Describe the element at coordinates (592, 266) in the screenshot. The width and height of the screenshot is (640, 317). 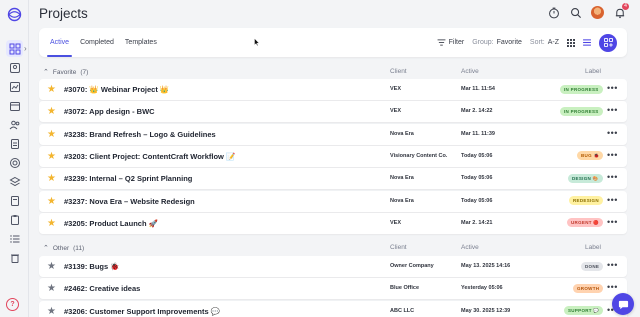
I see `project-label-badge: DONE` at that location.